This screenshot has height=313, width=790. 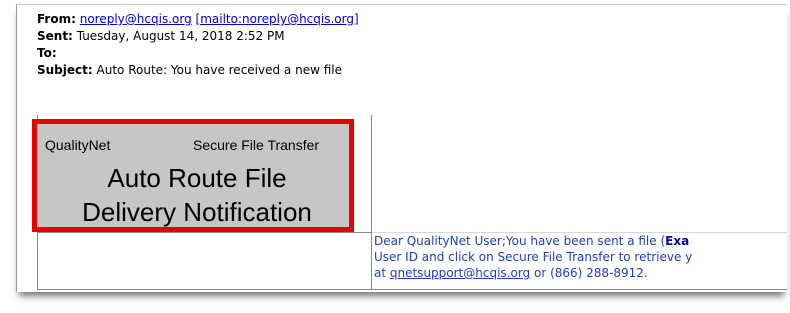 I want to click on banner-qualitynet-label: QualityNet, so click(x=78, y=145).